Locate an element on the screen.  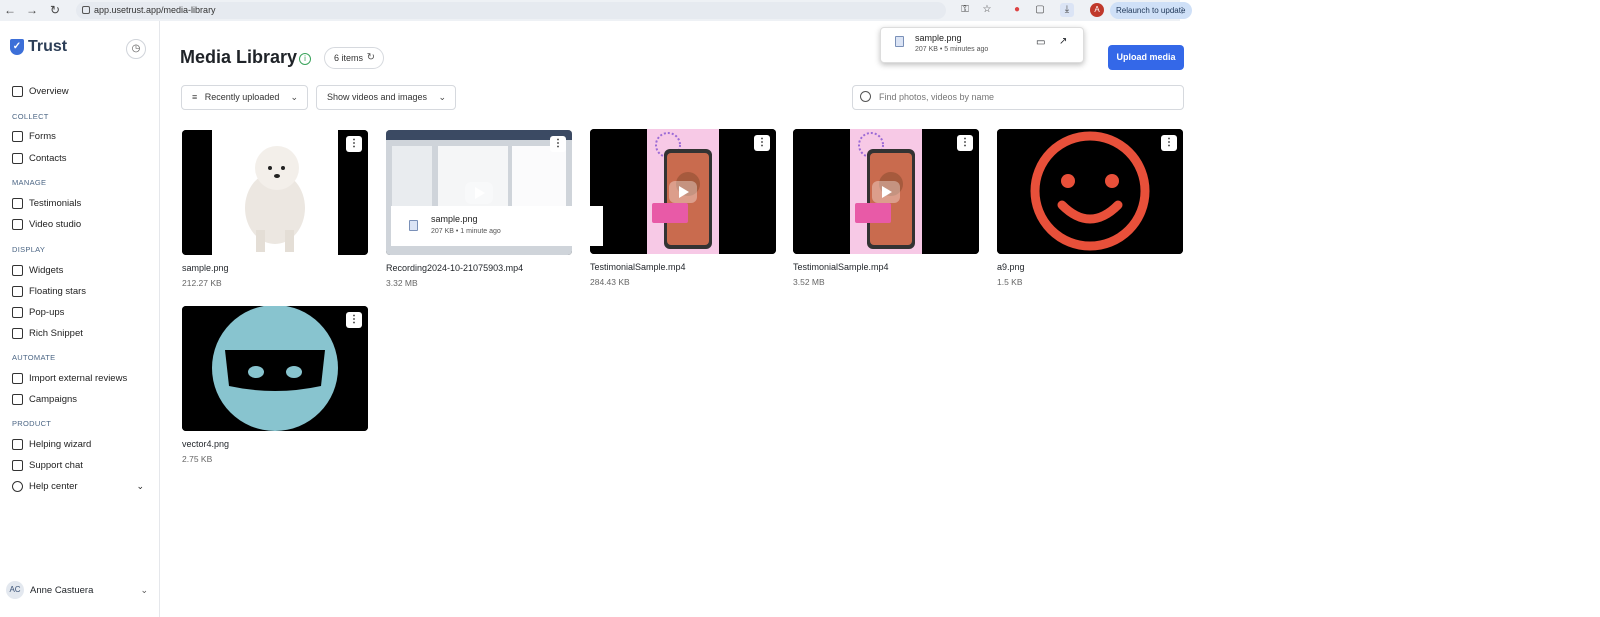
media-card: ⋮ sample.png 212.27 KB is located at coordinates (275, 209).